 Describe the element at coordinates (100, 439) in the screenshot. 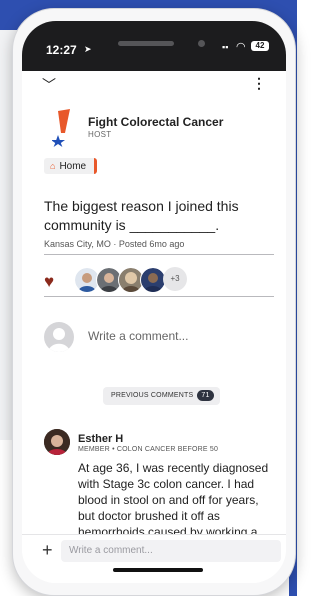

I see `comment-author: Esther H` at that location.